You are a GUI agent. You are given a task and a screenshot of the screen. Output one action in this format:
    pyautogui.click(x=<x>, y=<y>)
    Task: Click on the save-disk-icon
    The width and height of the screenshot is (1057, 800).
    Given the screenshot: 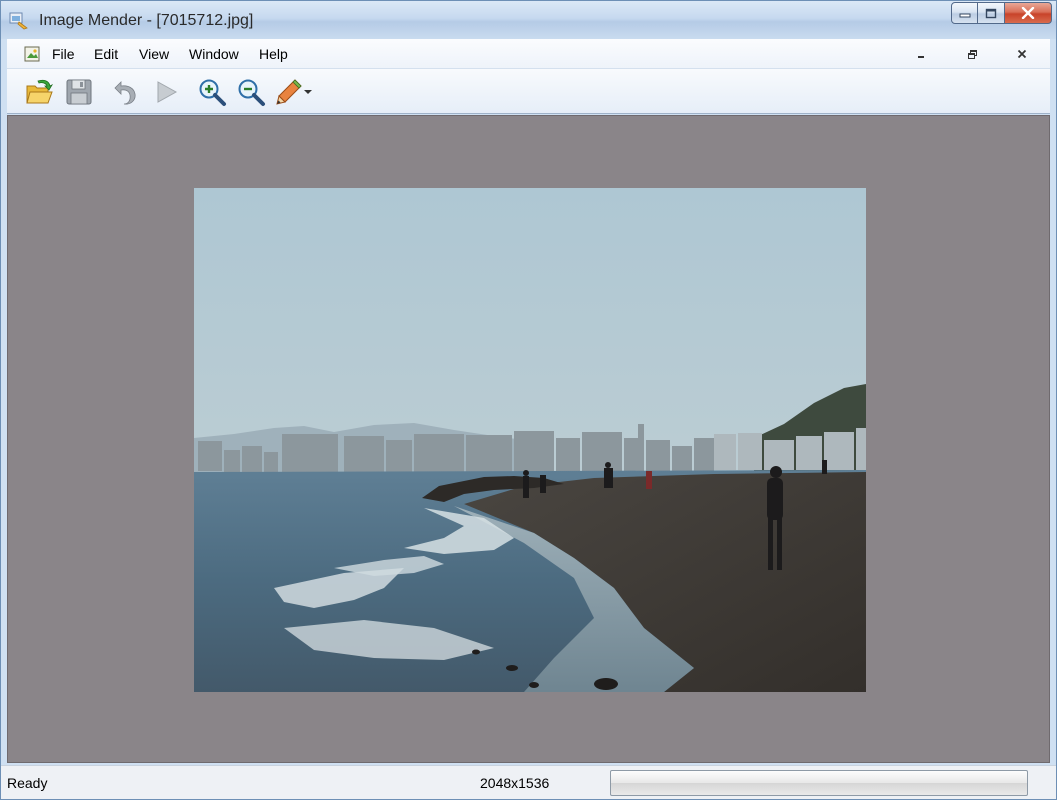 What is the action you would take?
    pyautogui.click(x=79, y=92)
    